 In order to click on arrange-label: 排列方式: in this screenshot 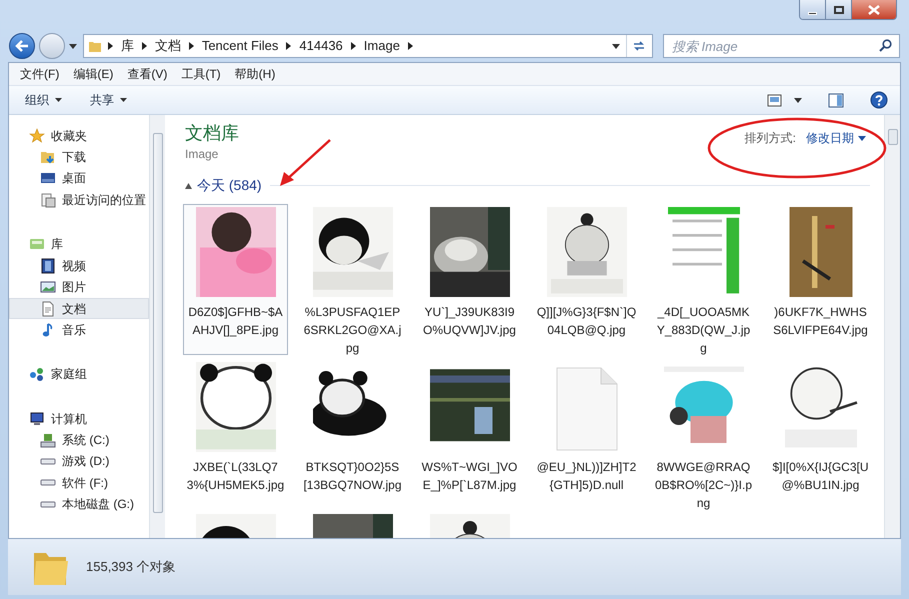, I will do `click(770, 138)`.